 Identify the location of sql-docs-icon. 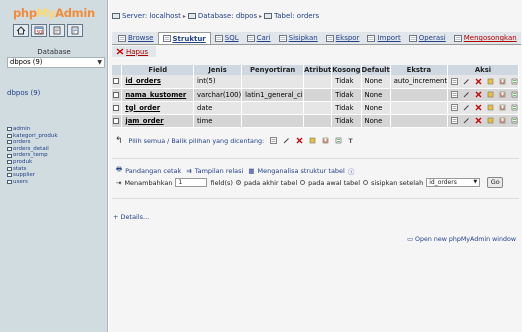
(75, 30).